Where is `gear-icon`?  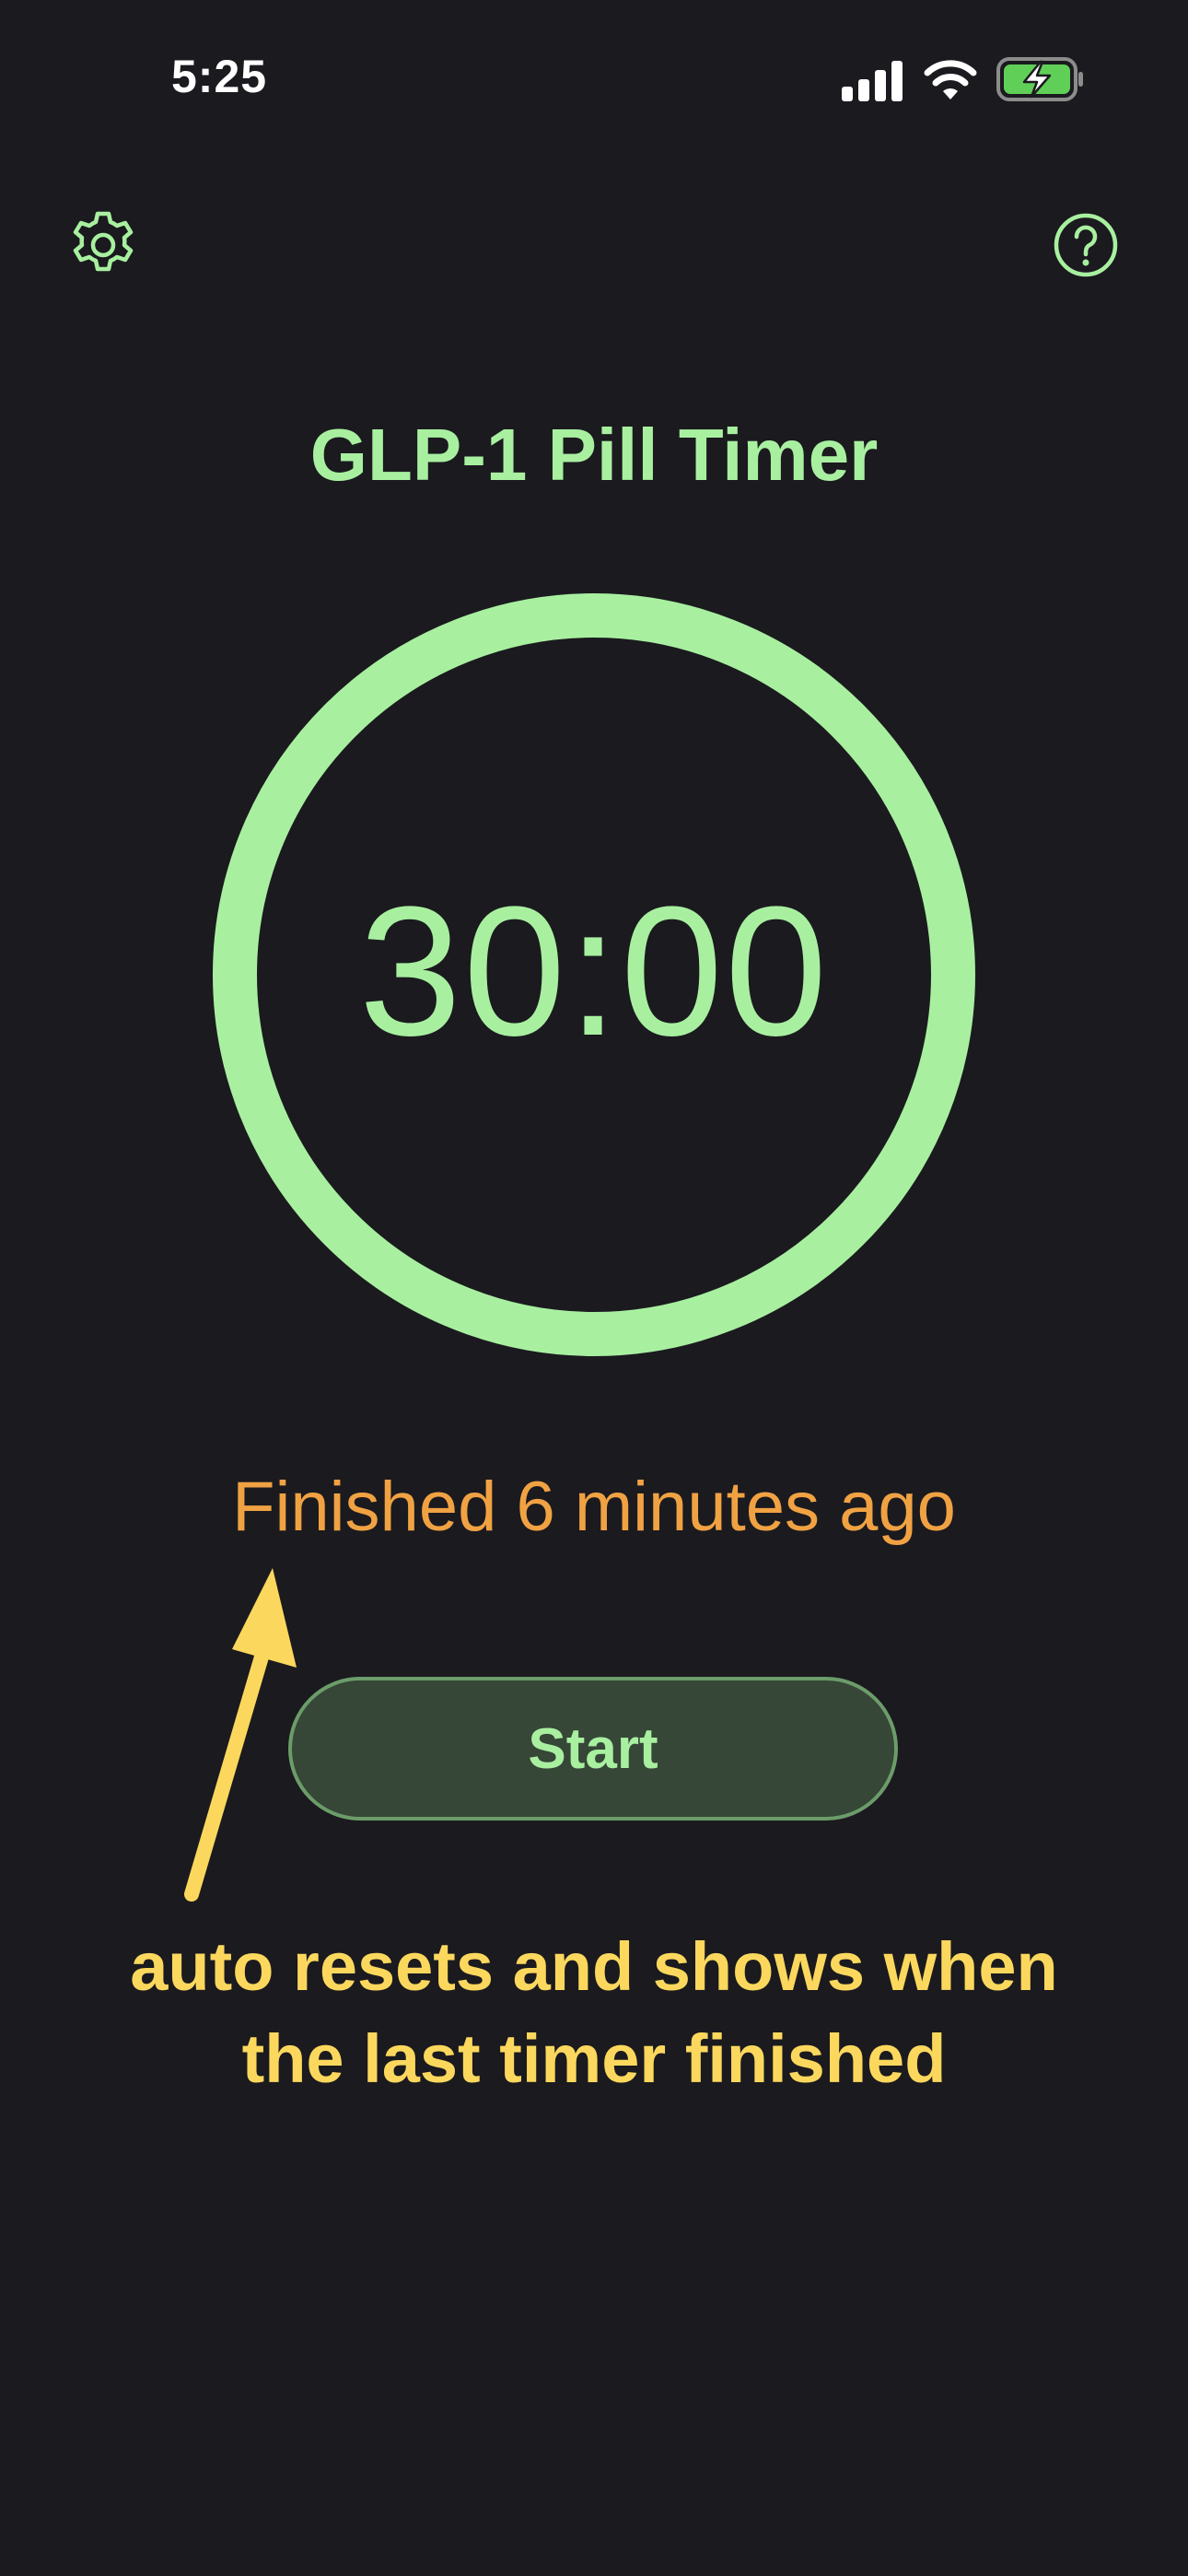 gear-icon is located at coordinates (103, 245).